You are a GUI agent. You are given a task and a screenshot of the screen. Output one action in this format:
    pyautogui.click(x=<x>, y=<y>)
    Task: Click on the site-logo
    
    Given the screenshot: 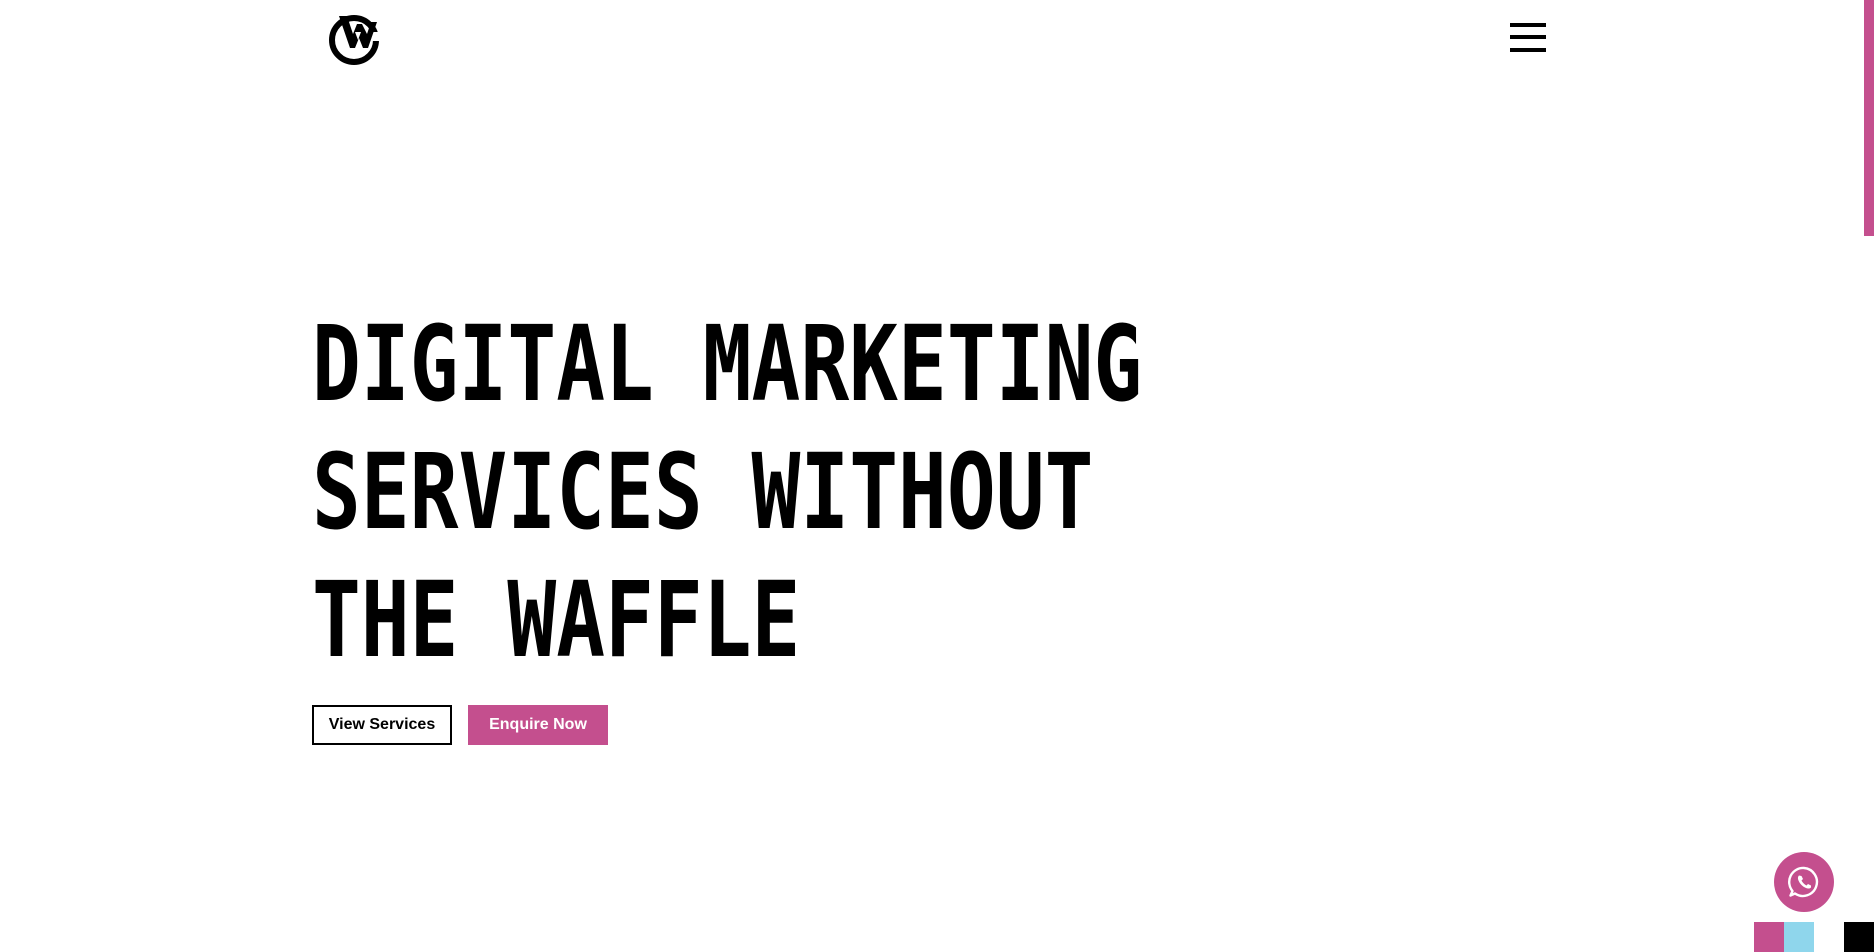 What is the action you would take?
    pyautogui.click(x=354, y=39)
    